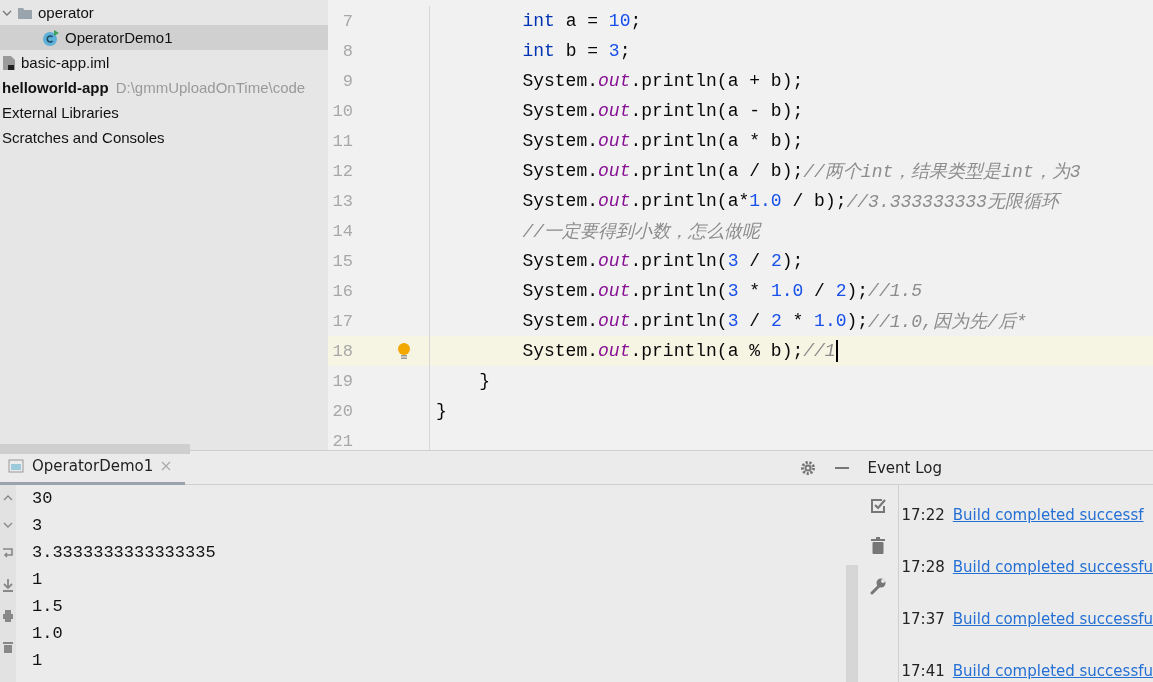  What do you see at coordinates (119, 37) in the screenshot?
I see `tree-label: OperatorDemo1` at bounding box center [119, 37].